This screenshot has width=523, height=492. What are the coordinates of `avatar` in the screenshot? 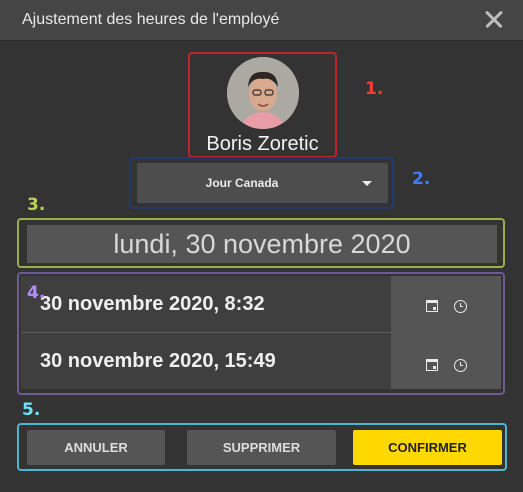 It's located at (263, 93).